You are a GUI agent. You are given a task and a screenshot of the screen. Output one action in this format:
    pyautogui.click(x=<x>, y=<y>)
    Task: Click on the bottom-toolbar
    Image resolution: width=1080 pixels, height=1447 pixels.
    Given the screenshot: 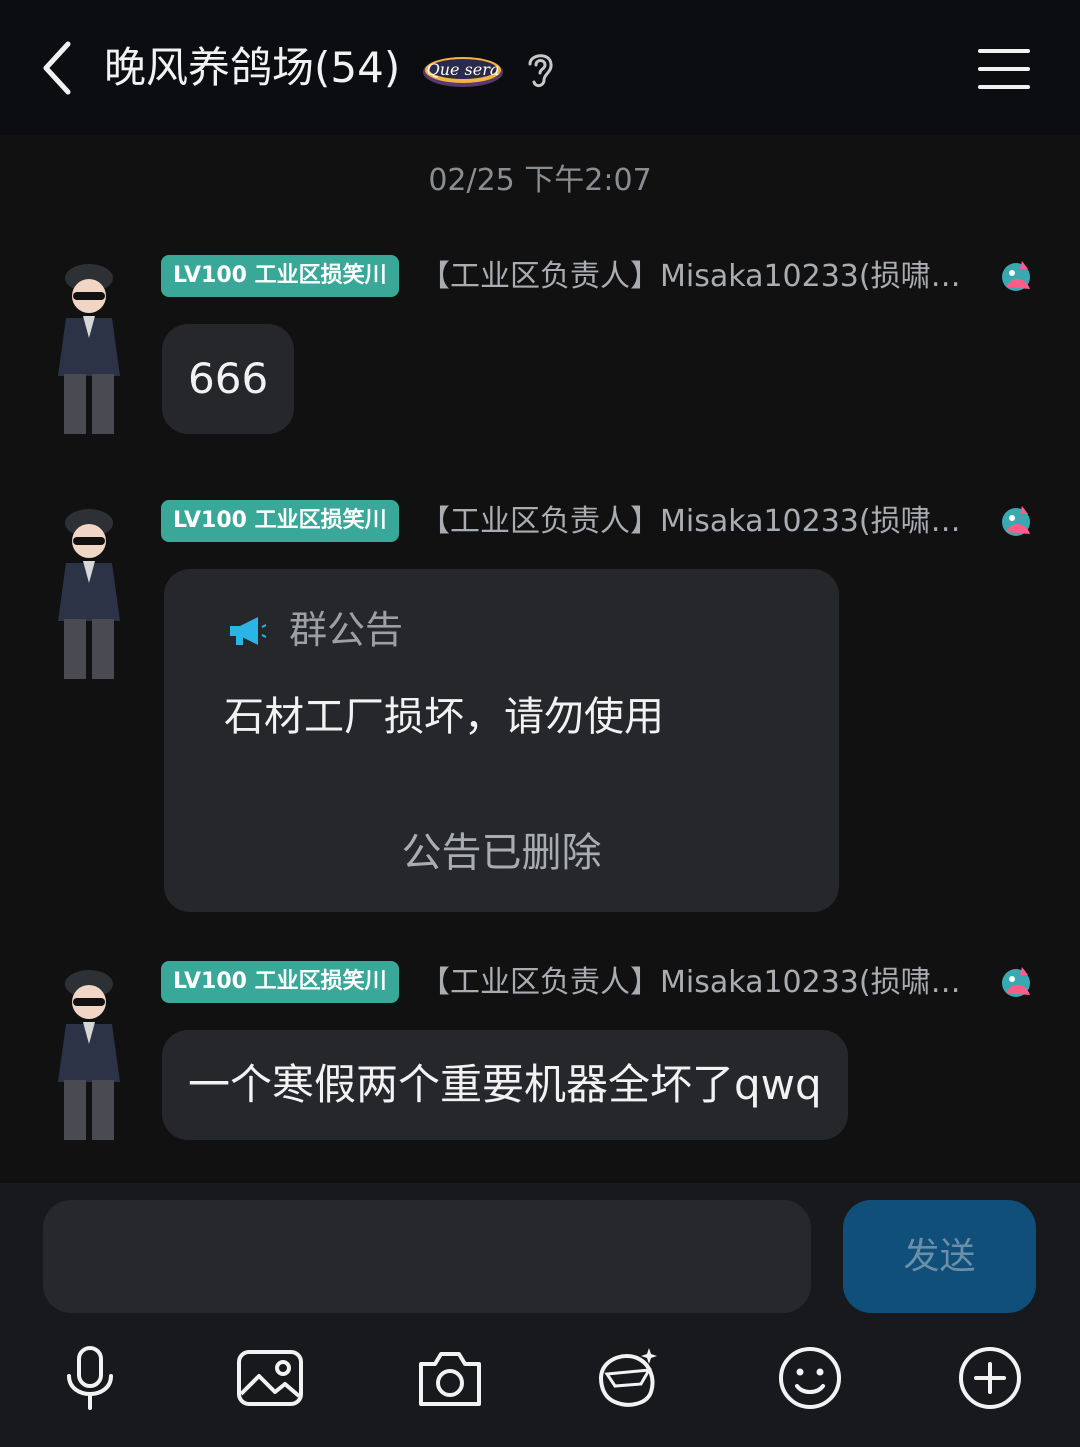 What is the action you would take?
    pyautogui.click(x=540, y=1387)
    